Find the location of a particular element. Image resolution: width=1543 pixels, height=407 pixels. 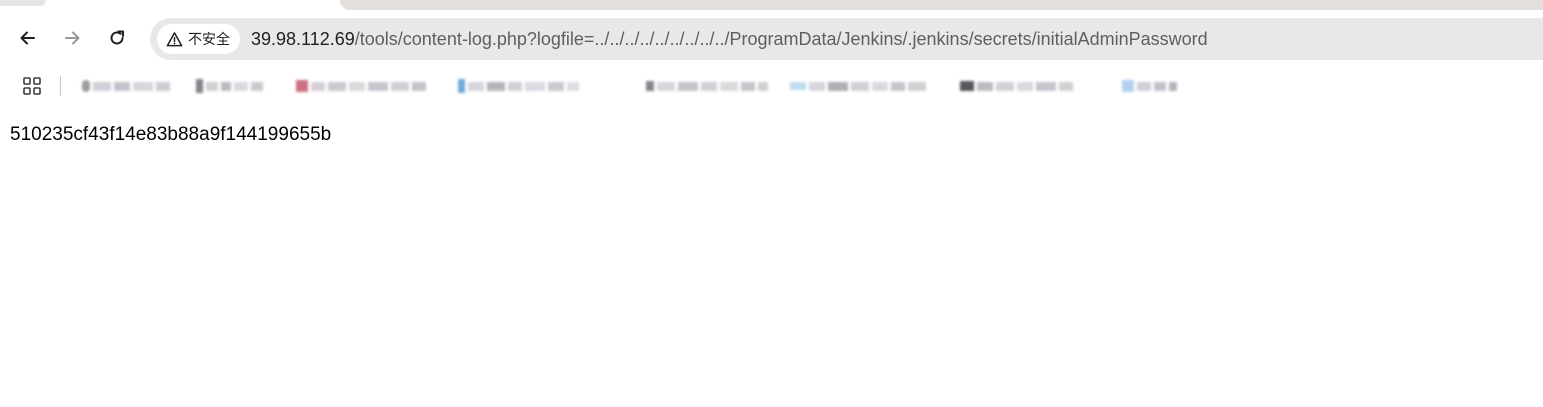

bookmarks-divider is located at coordinates (60, 86).